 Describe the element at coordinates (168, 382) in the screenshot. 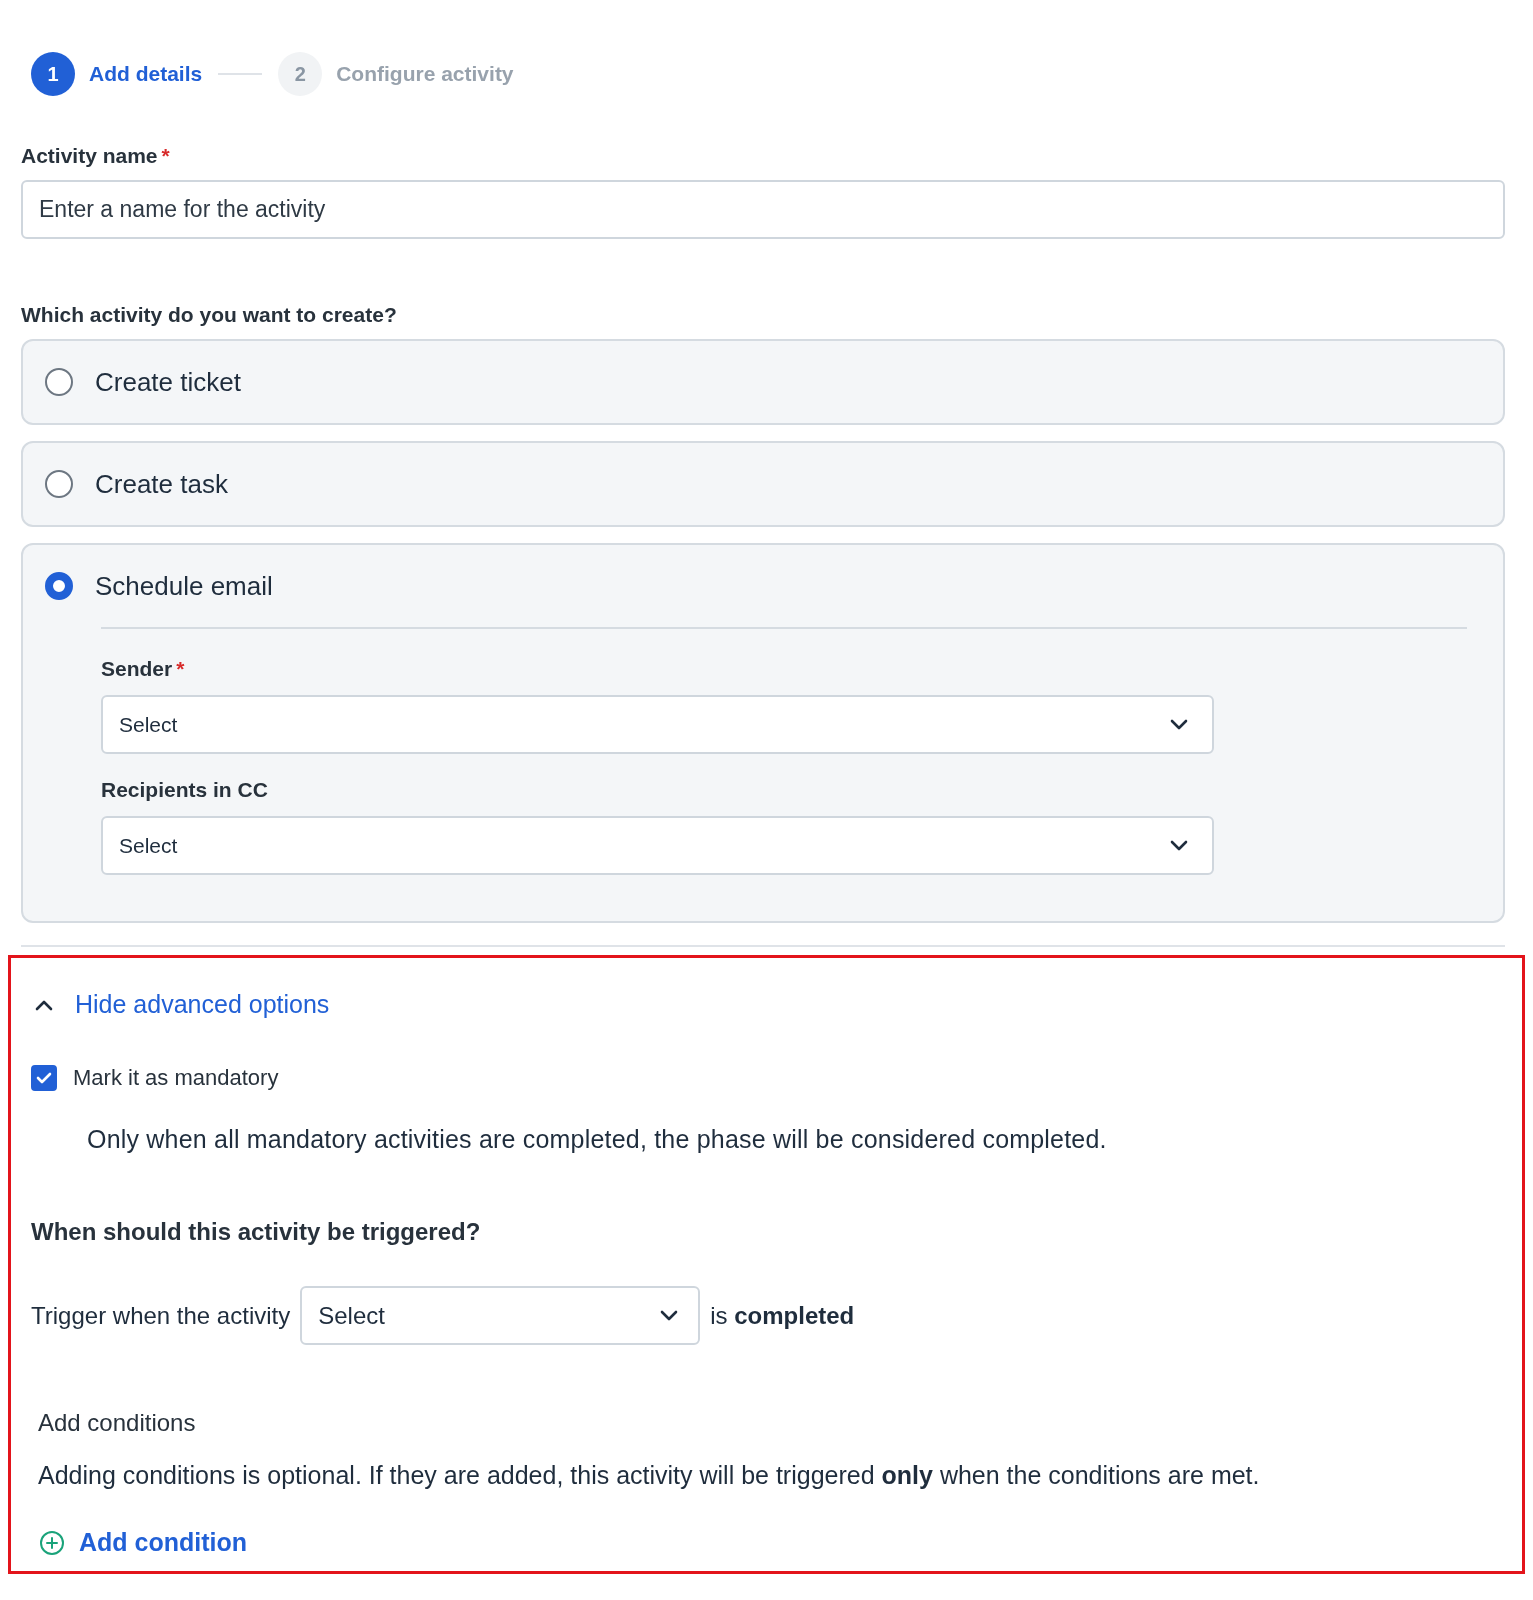

I see `option-label: Create ticket` at that location.